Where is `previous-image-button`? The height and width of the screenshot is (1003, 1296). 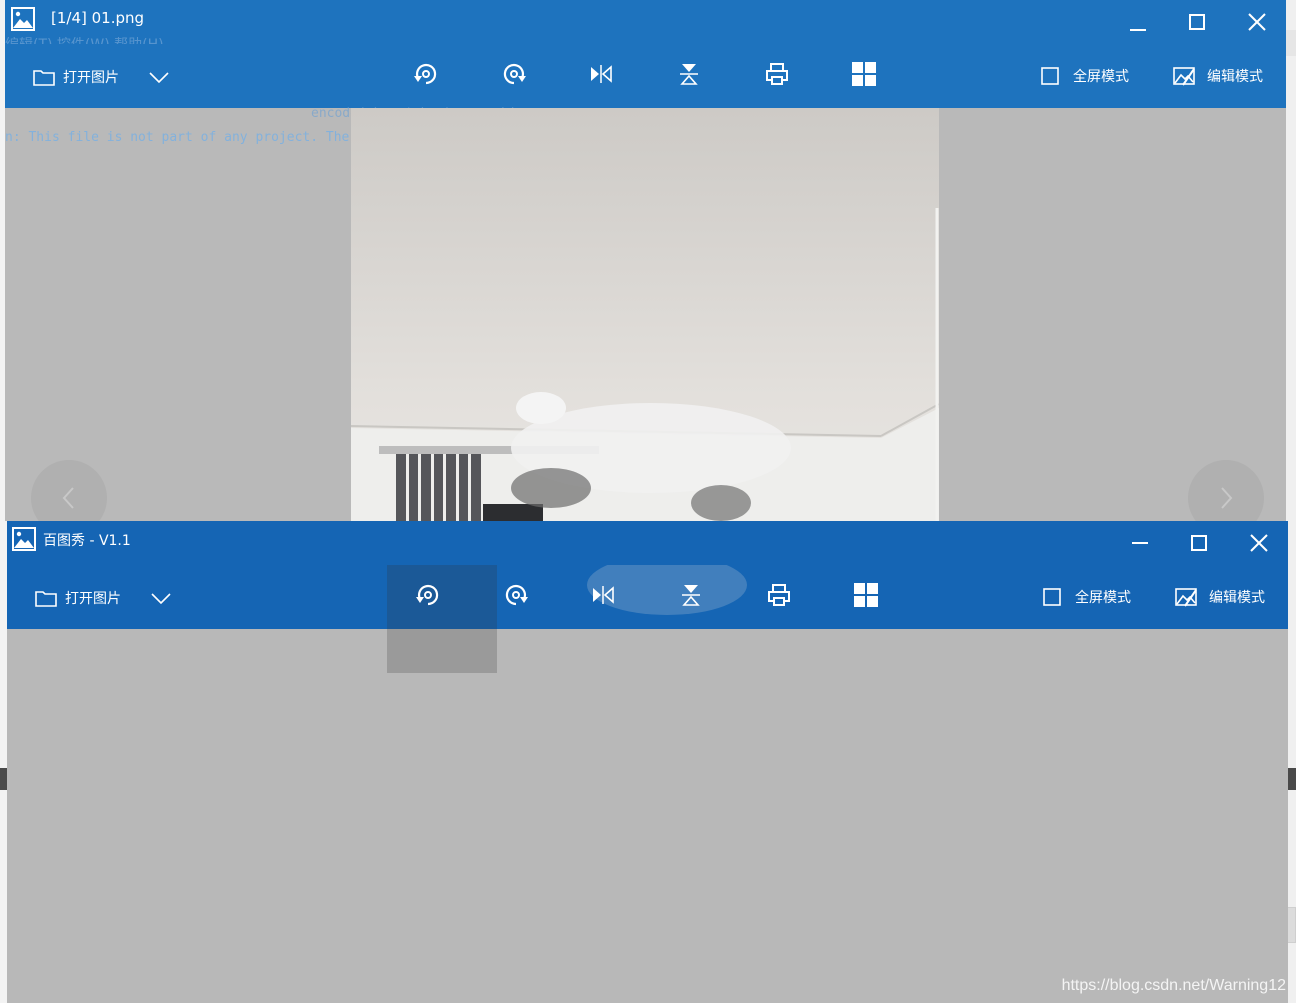 previous-image-button is located at coordinates (69, 490).